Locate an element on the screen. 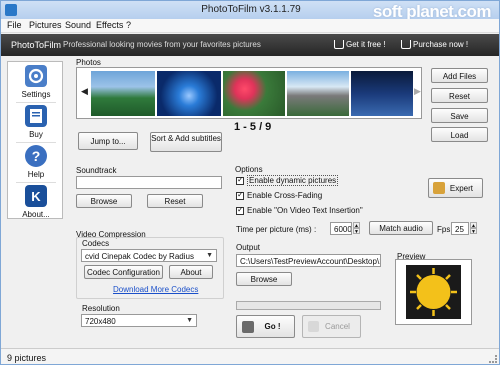 The height and width of the screenshot is (365, 500). codec-configuration-label: Codec Configuration is located at coordinates (123, 272).